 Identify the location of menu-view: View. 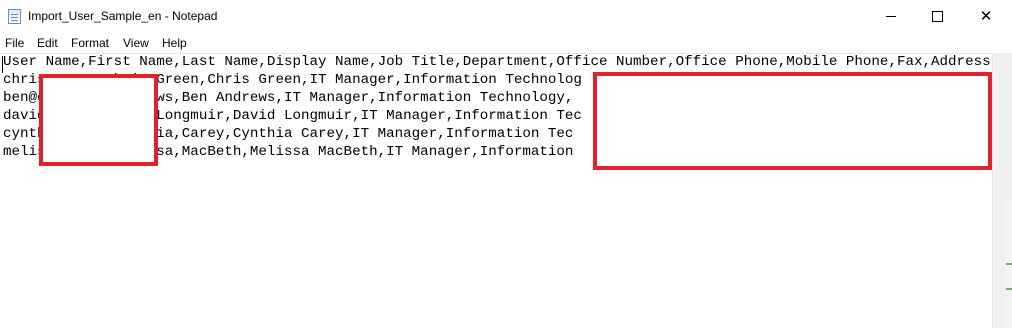
(136, 43).